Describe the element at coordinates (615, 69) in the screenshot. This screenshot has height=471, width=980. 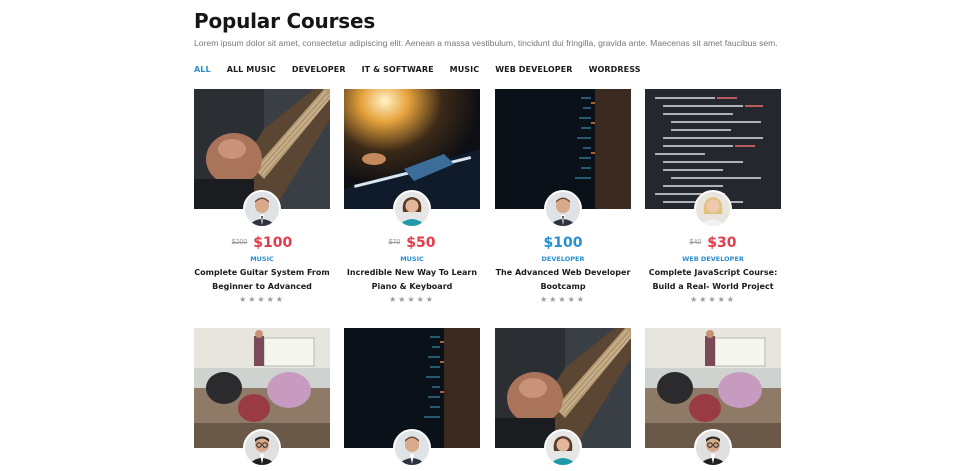
I see `tab-wordpress: WORDRESS` at that location.